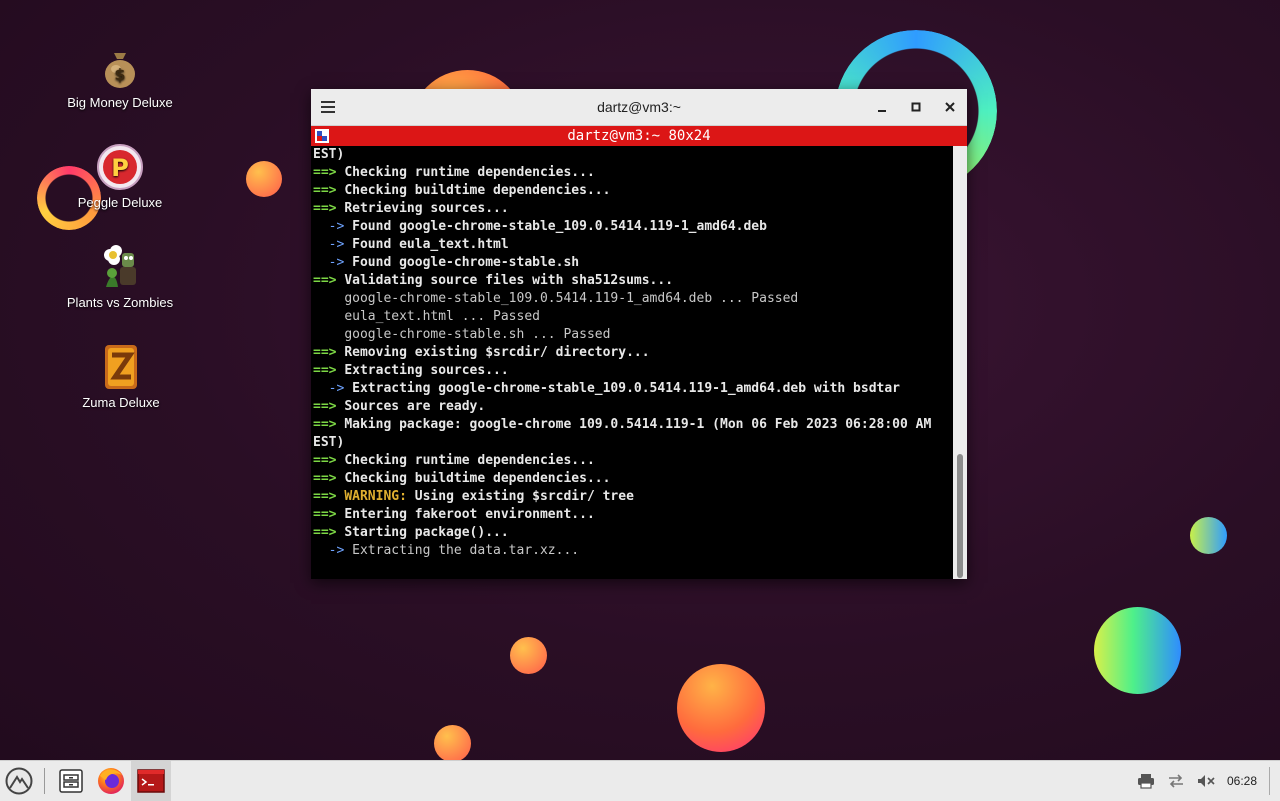  Describe the element at coordinates (121, 367) in the screenshot. I see `zuma-icon` at that location.